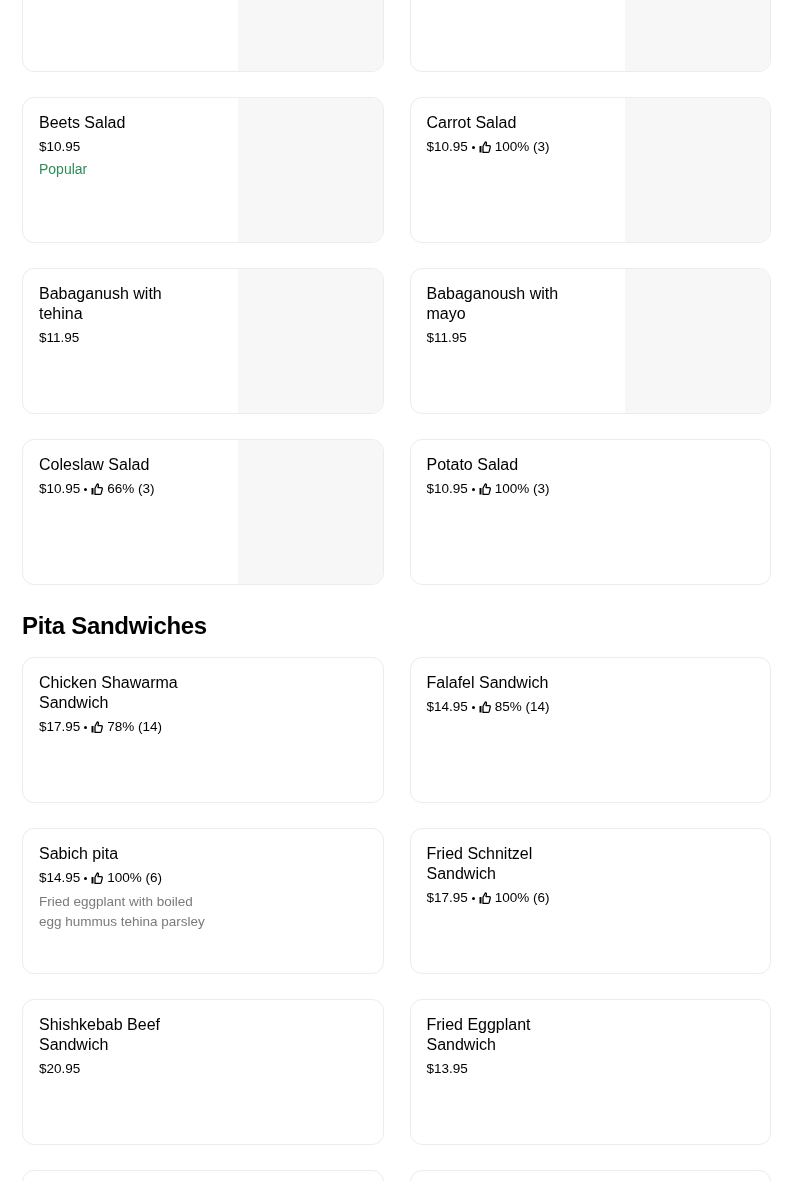 This screenshot has width=804, height=1181. I want to click on item-name: Babaganush with tehina, so click(101, 304).